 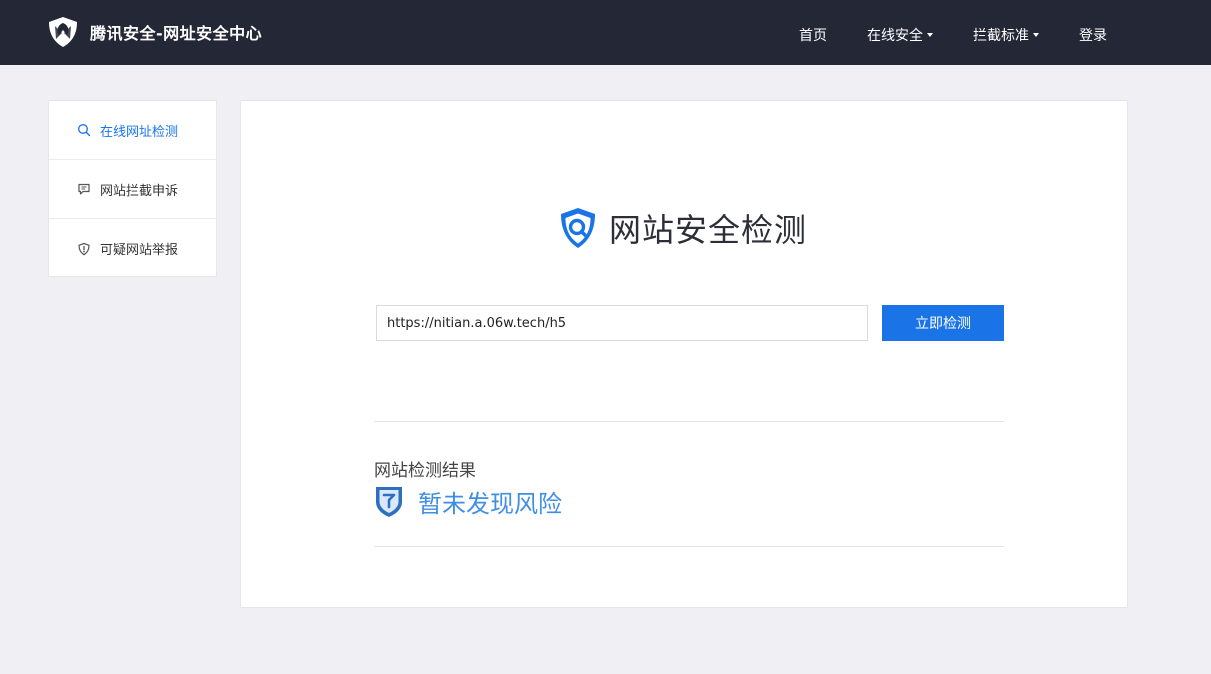 I want to click on check-now-button: 立即检测, so click(x=943, y=323).